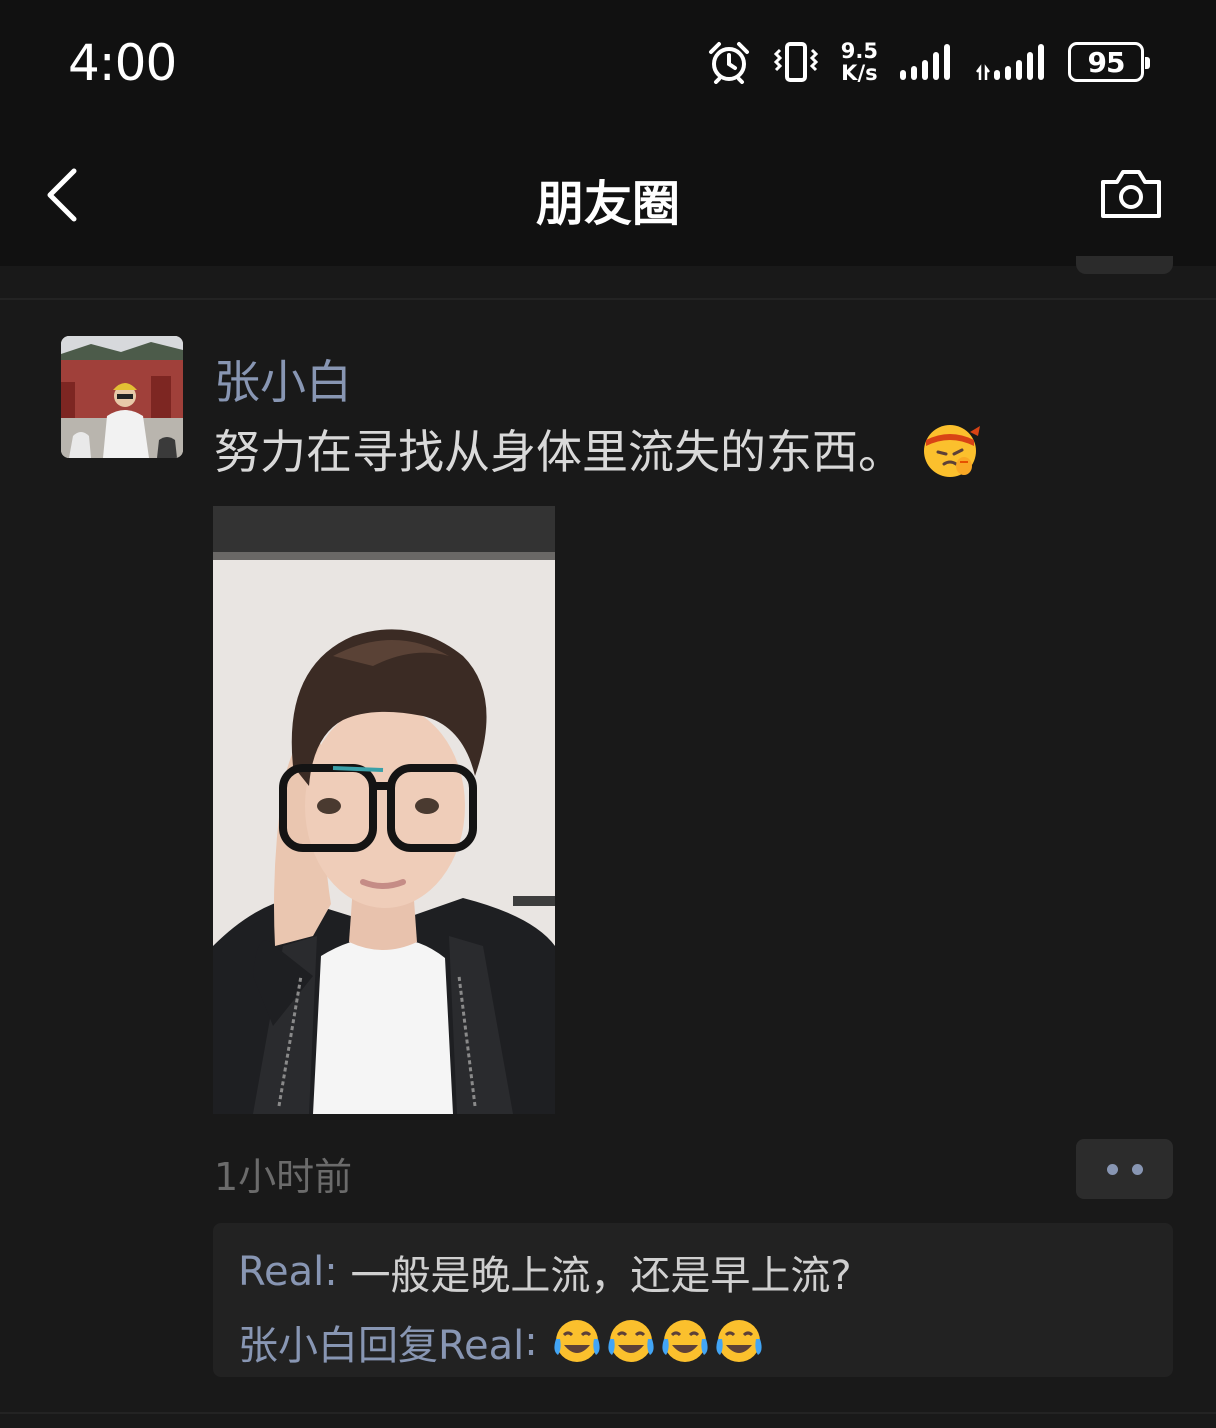  I want to click on alarm-icon, so click(728, 63).